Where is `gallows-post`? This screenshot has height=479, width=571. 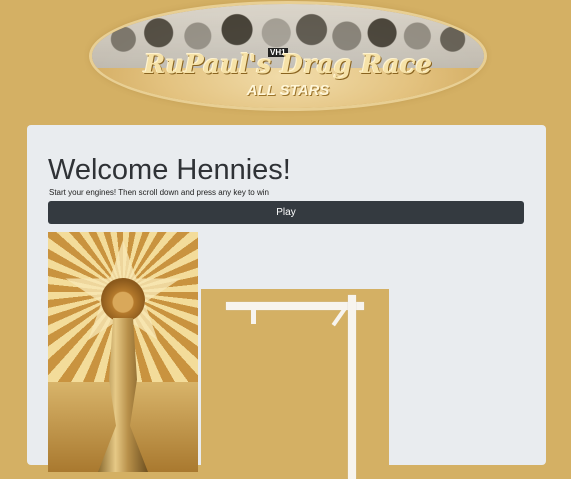 gallows-post is located at coordinates (352, 387).